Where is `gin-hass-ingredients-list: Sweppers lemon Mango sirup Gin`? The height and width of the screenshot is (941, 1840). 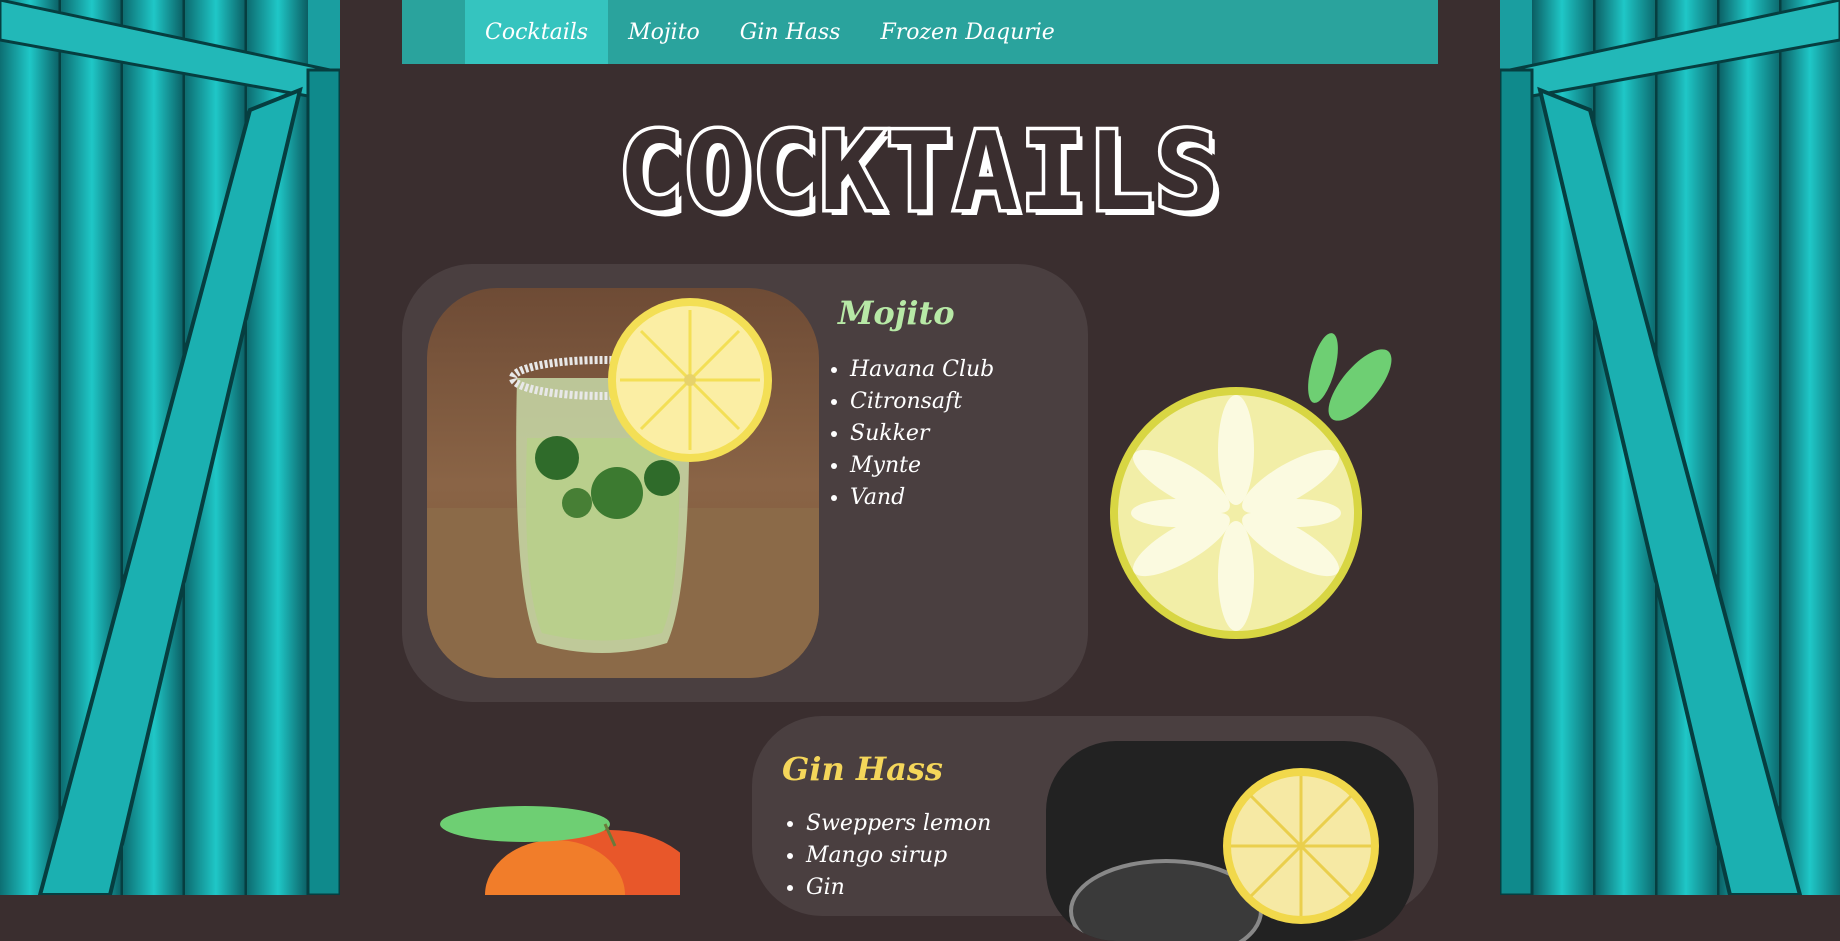 gin-hass-ingredients-list: Sweppers lemon Mango sirup Gin is located at coordinates (886, 856).